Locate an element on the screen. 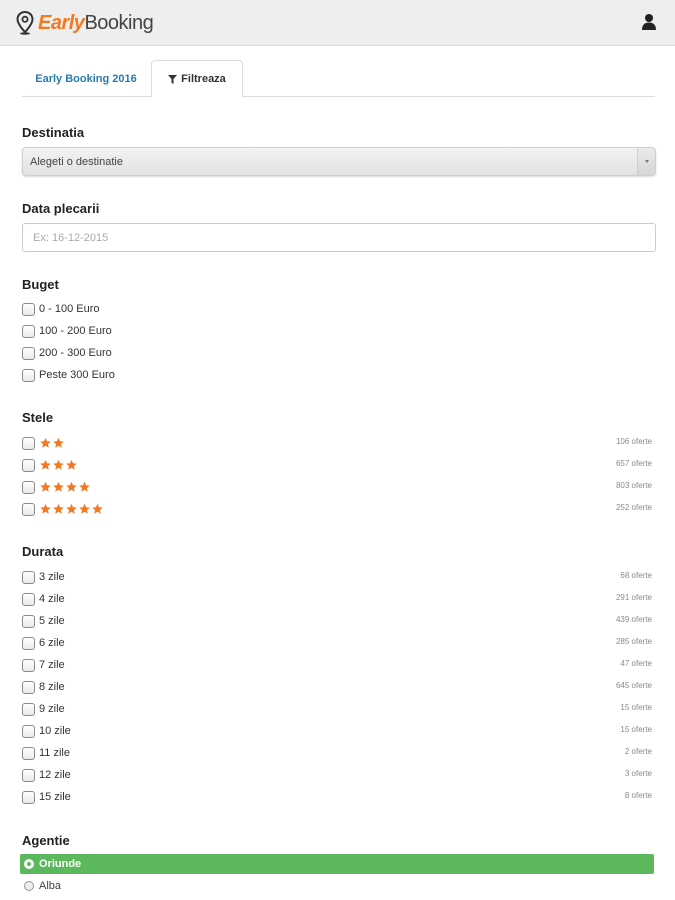 The width and height of the screenshot is (675, 900). logo-early: Early is located at coordinates (61, 22).